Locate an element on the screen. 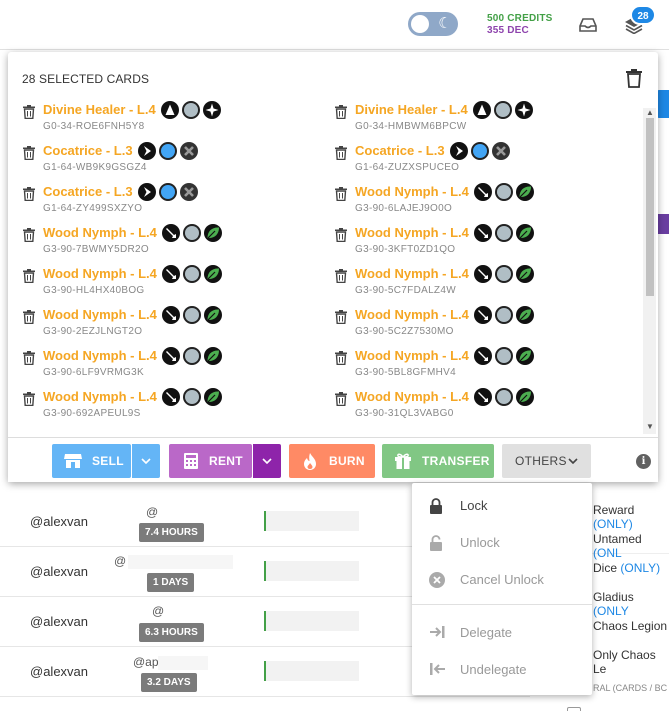 The width and height of the screenshot is (669, 711). burn-button: BURN is located at coordinates (332, 461).